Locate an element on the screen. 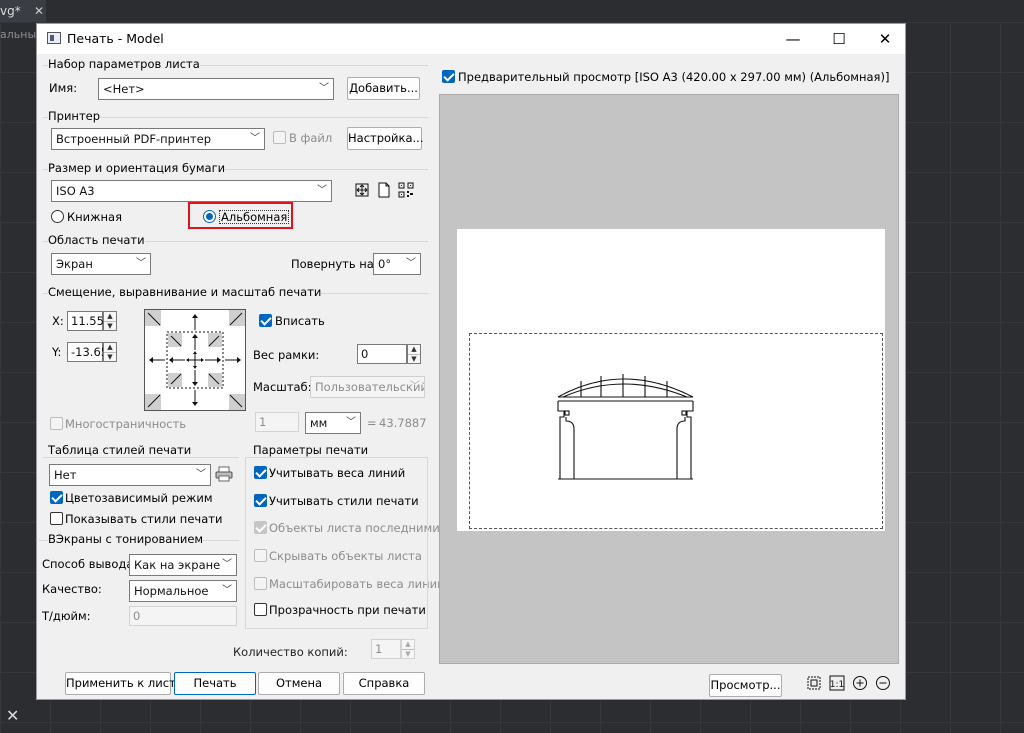 The image size is (1024, 733). help-button: Справка is located at coordinates (384, 683).